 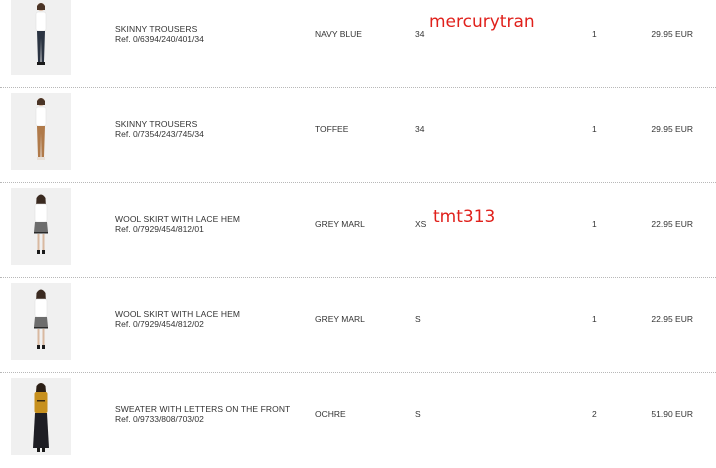 What do you see at coordinates (202, 409) in the screenshot?
I see `product-name: SWEATER WITH LETTERS ON THE FRONT` at bounding box center [202, 409].